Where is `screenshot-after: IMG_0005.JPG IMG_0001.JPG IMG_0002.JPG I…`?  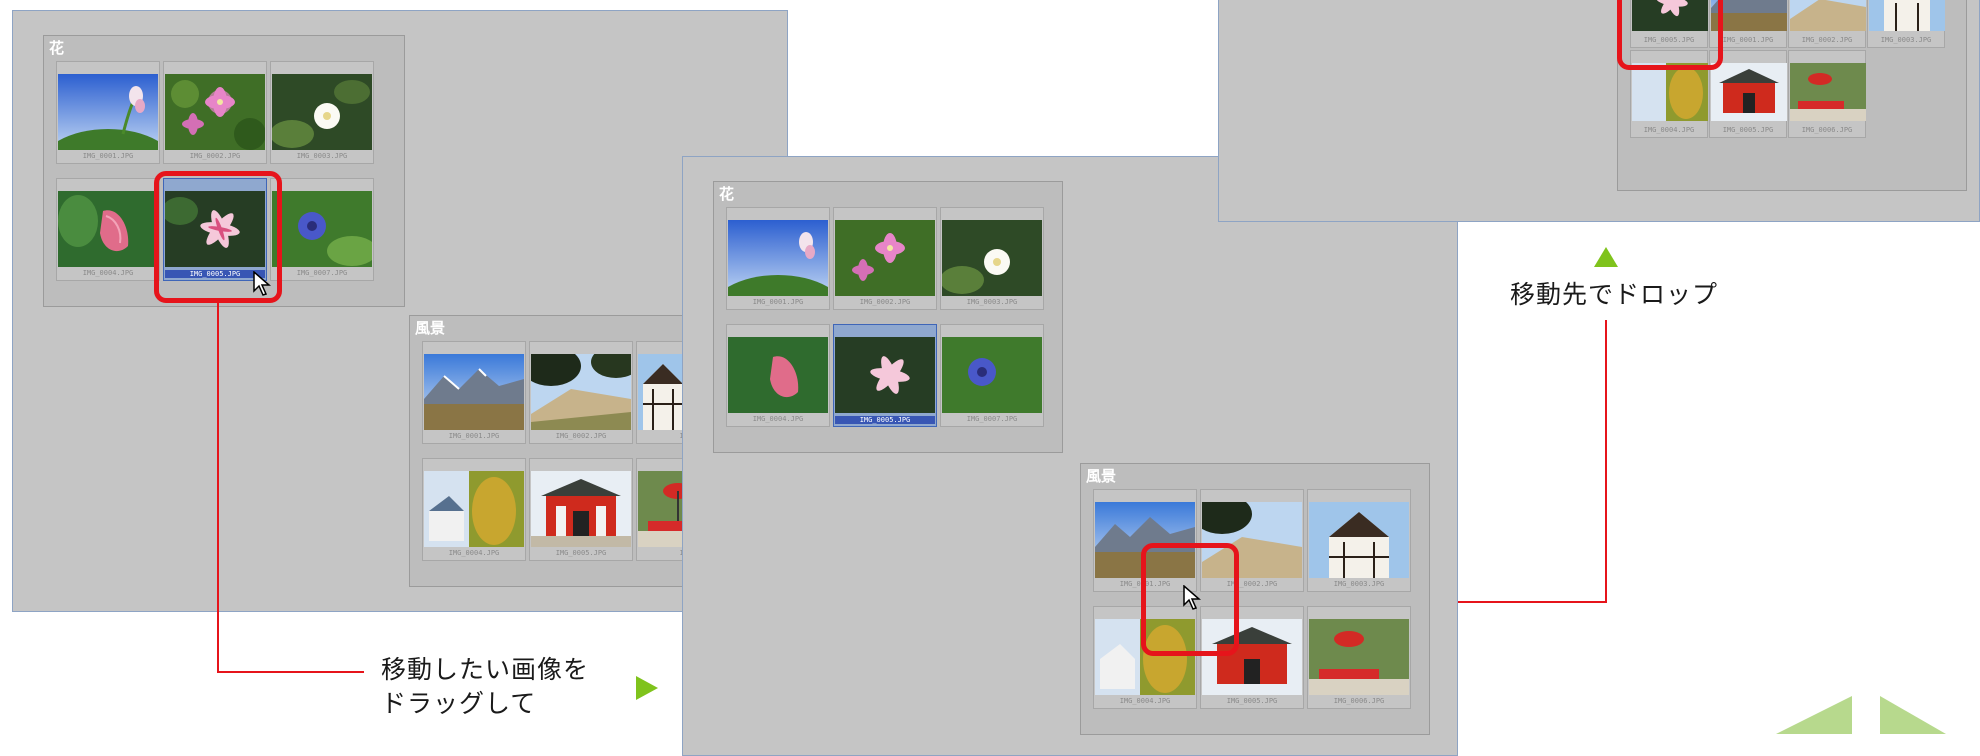 screenshot-after: IMG_0005.JPG IMG_0001.JPG IMG_0002.JPG I… is located at coordinates (1599, 111).